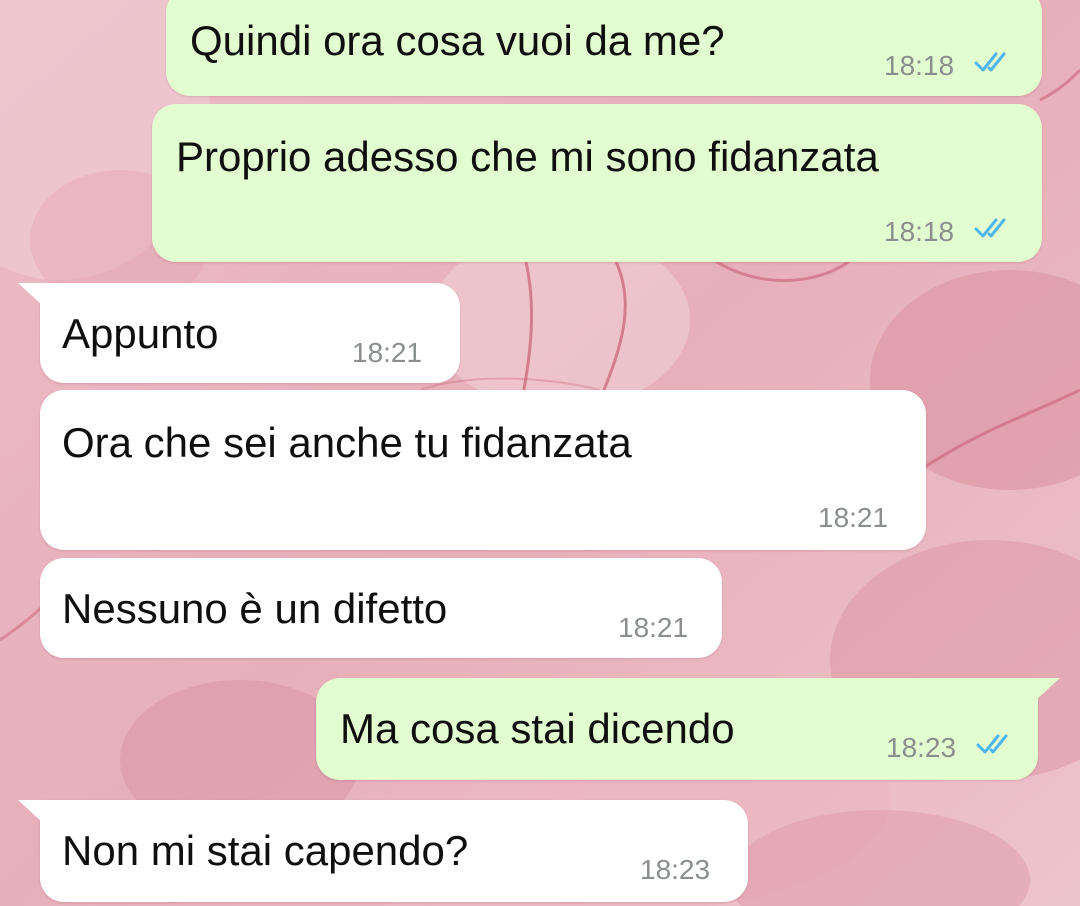 The height and width of the screenshot is (906, 1080). Describe the element at coordinates (457, 40) in the screenshot. I see `message-text: Quindi ora cosa vuoi da me?` at that location.